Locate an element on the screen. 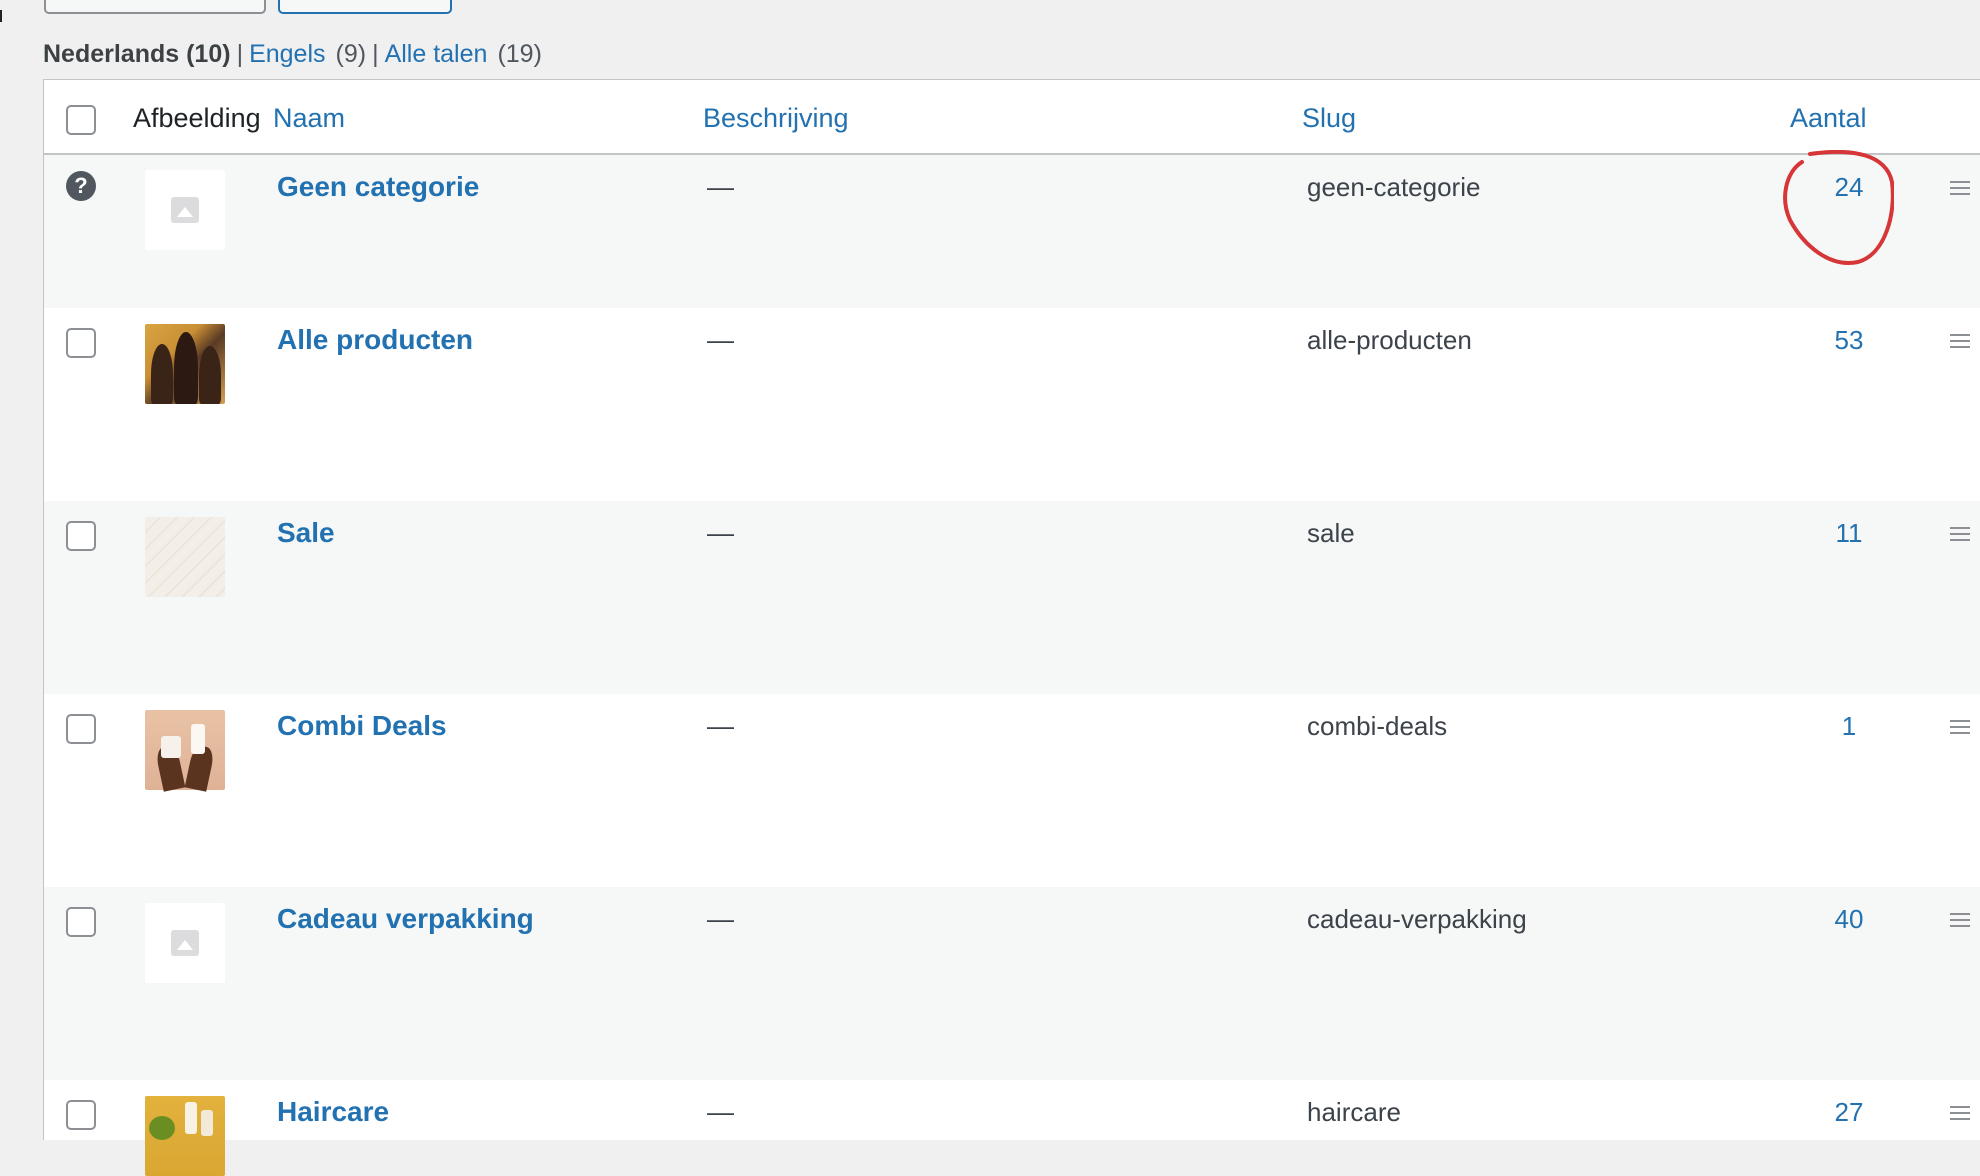 The width and height of the screenshot is (1980, 1176). category-count-link: 53 is located at coordinates (1849, 340).